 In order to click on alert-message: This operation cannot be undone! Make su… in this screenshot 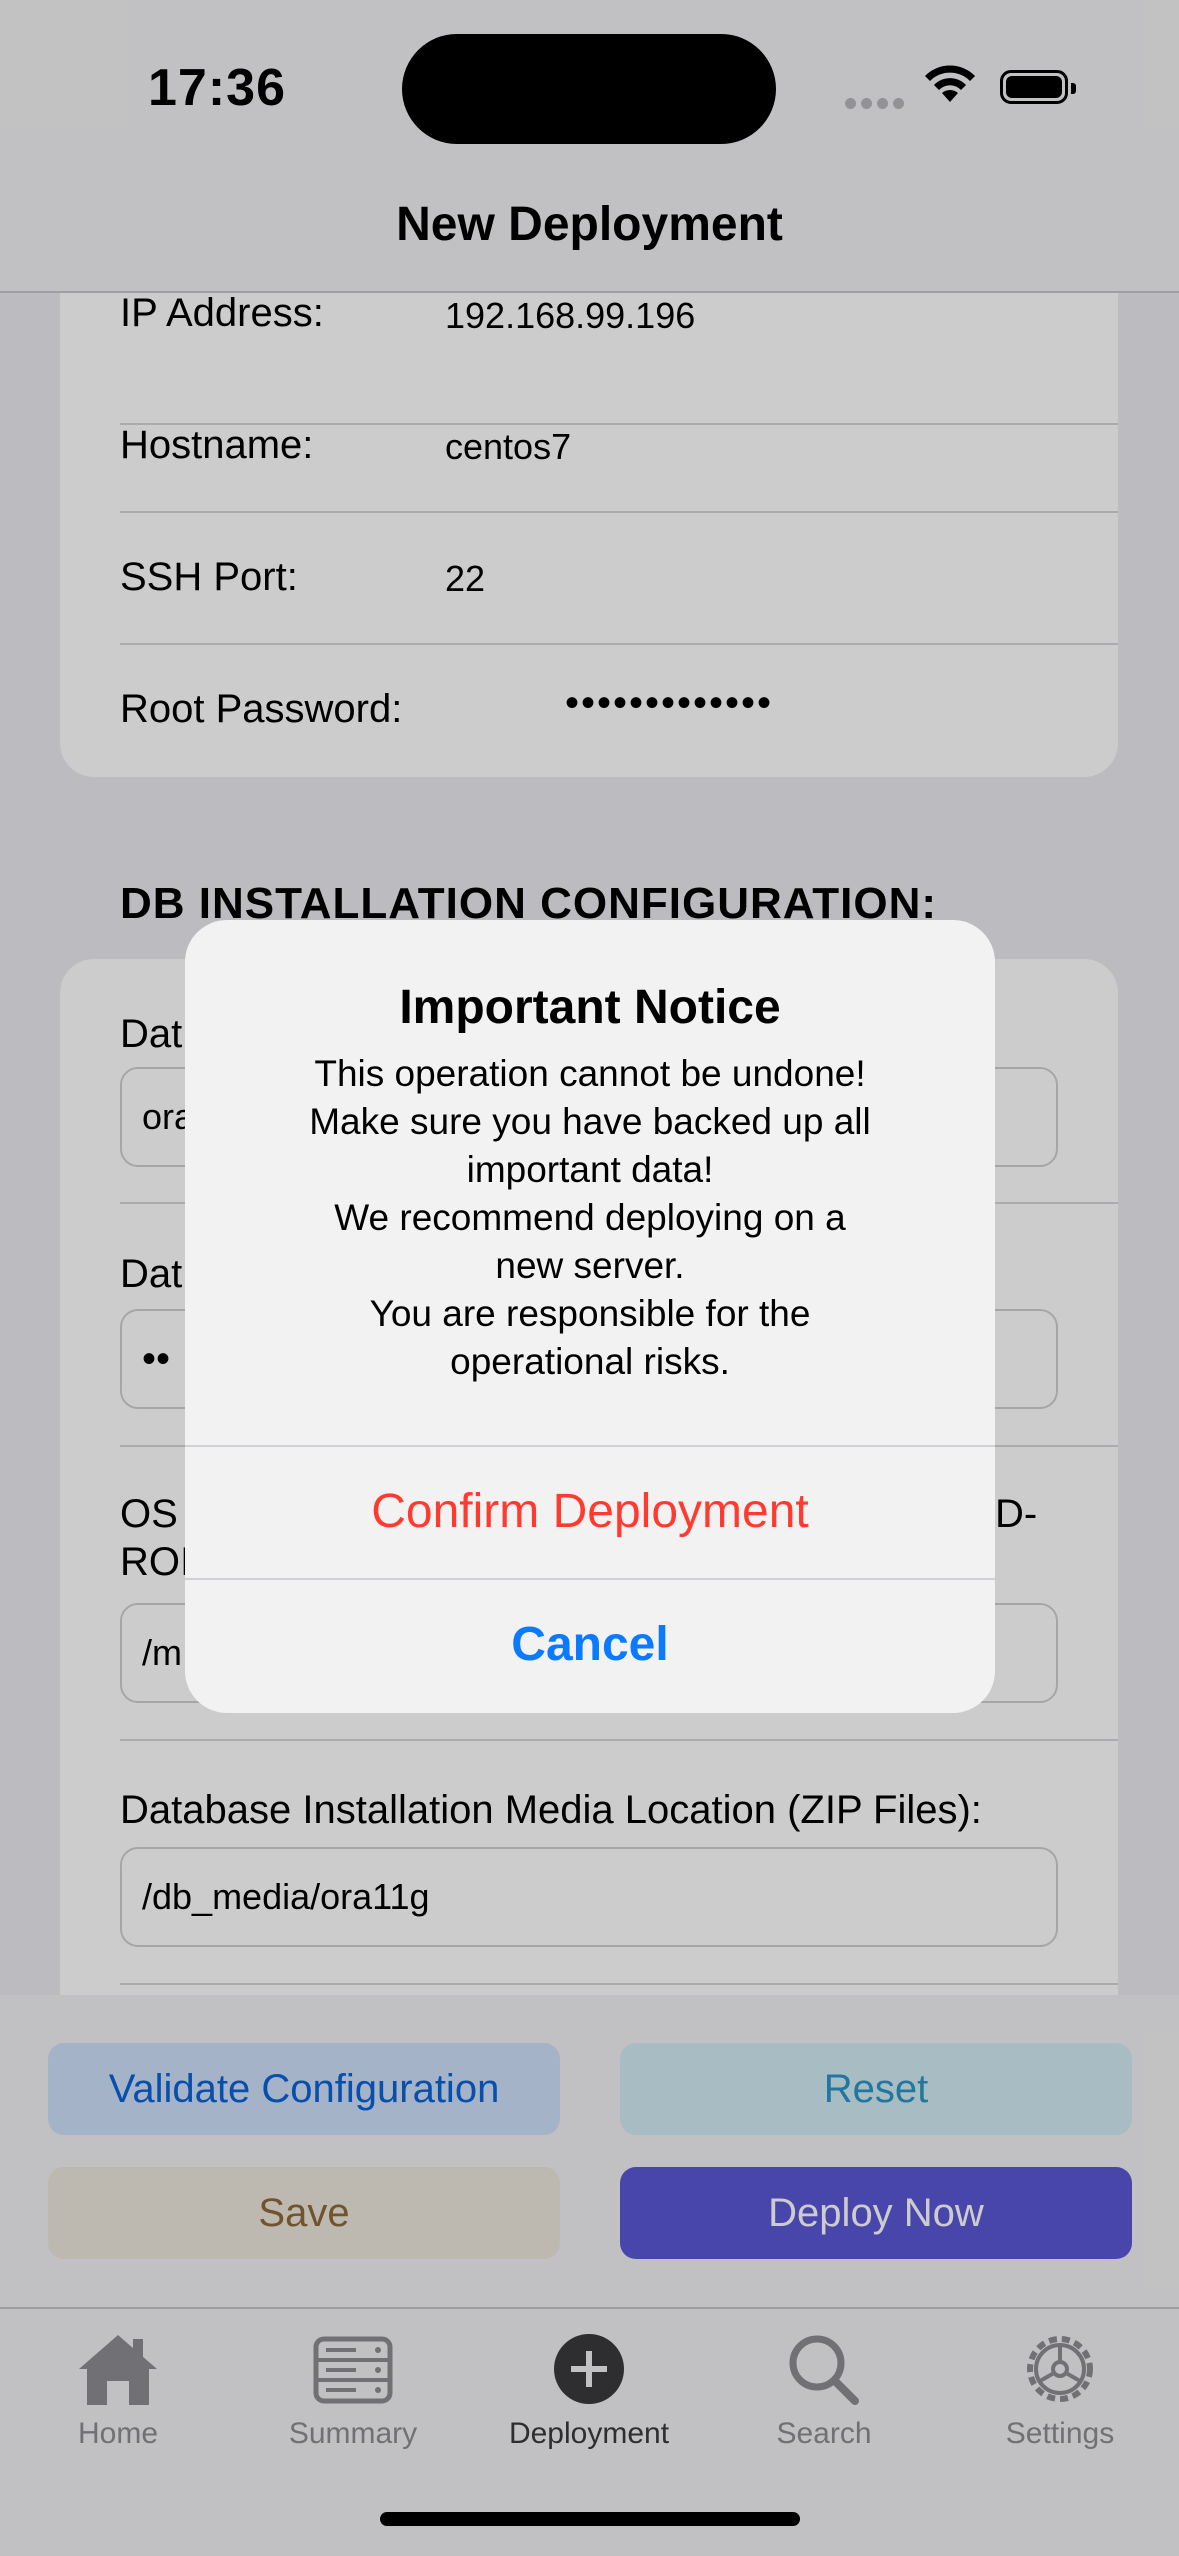, I will do `click(590, 1218)`.